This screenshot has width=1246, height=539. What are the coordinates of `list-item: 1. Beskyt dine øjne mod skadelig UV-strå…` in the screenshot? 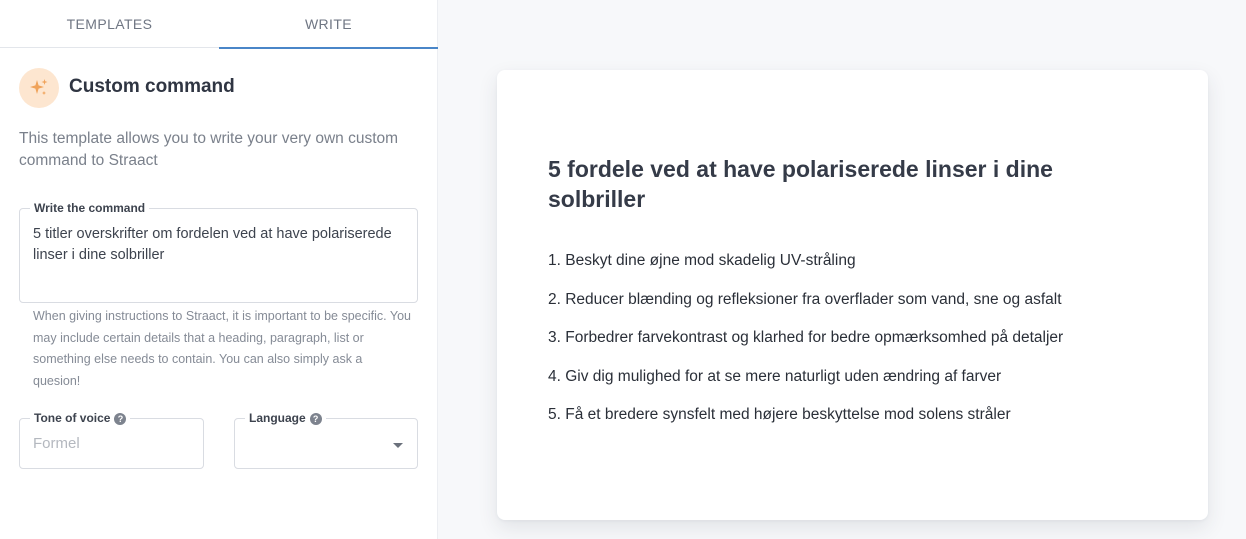 It's located at (702, 260).